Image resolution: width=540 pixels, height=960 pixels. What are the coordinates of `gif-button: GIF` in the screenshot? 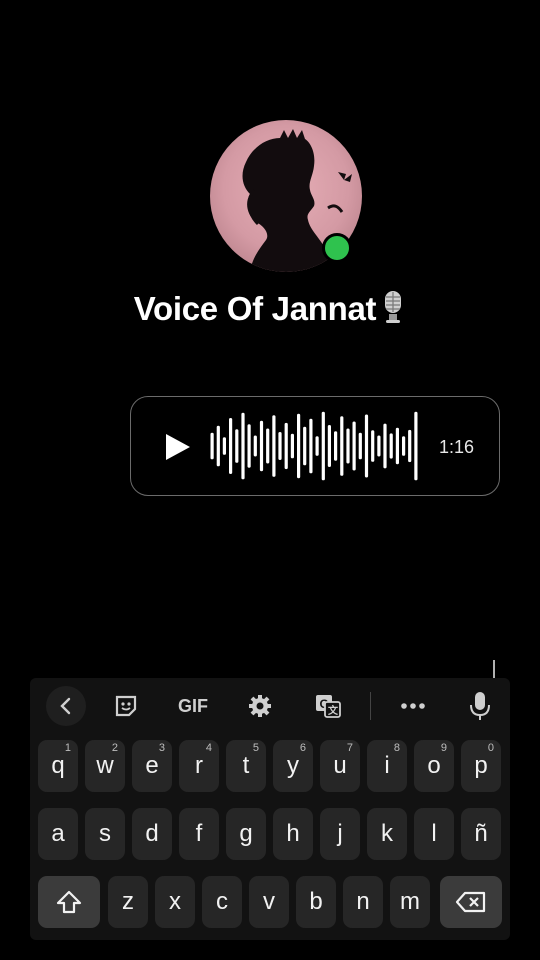 It's located at (193, 706).